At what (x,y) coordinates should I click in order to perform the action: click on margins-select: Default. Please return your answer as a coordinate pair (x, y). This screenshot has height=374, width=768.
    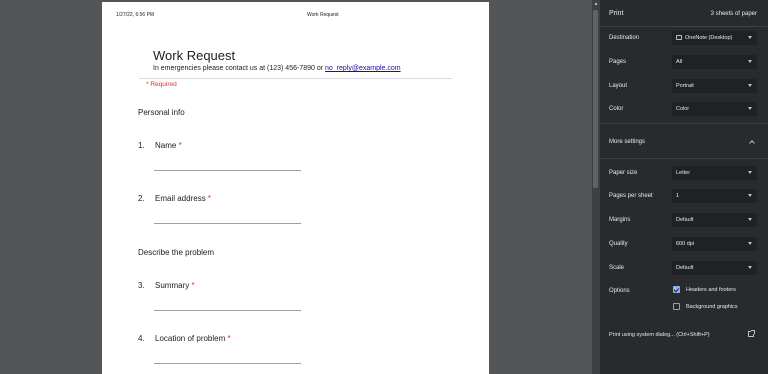
    Looking at the image, I should click on (714, 220).